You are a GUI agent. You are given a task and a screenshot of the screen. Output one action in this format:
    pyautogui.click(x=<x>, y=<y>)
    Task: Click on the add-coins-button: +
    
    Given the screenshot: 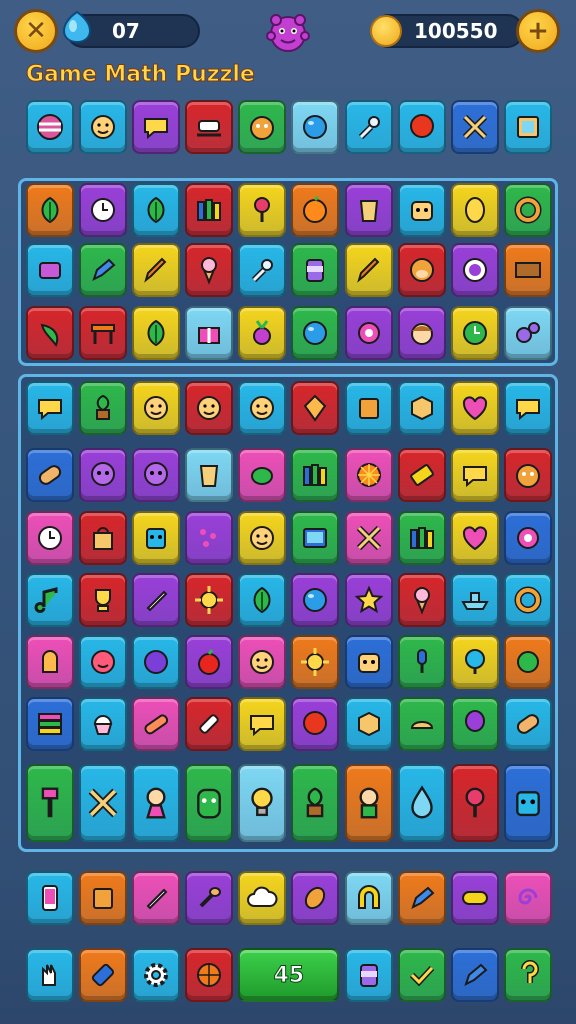 What is the action you would take?
    pyautogui.click(x=538, y=31)
    